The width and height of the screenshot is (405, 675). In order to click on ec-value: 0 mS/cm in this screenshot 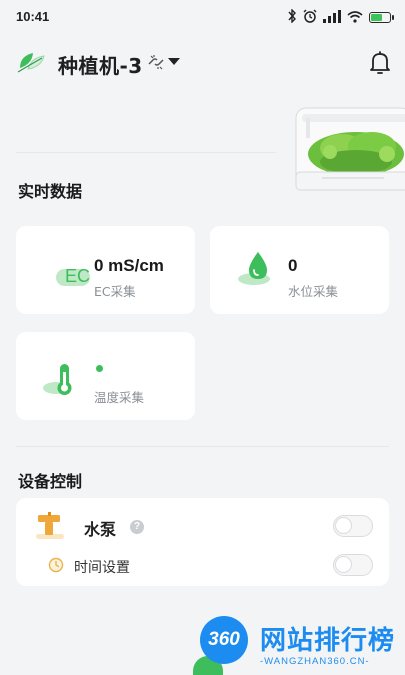, I will do `click(129, 265)`.